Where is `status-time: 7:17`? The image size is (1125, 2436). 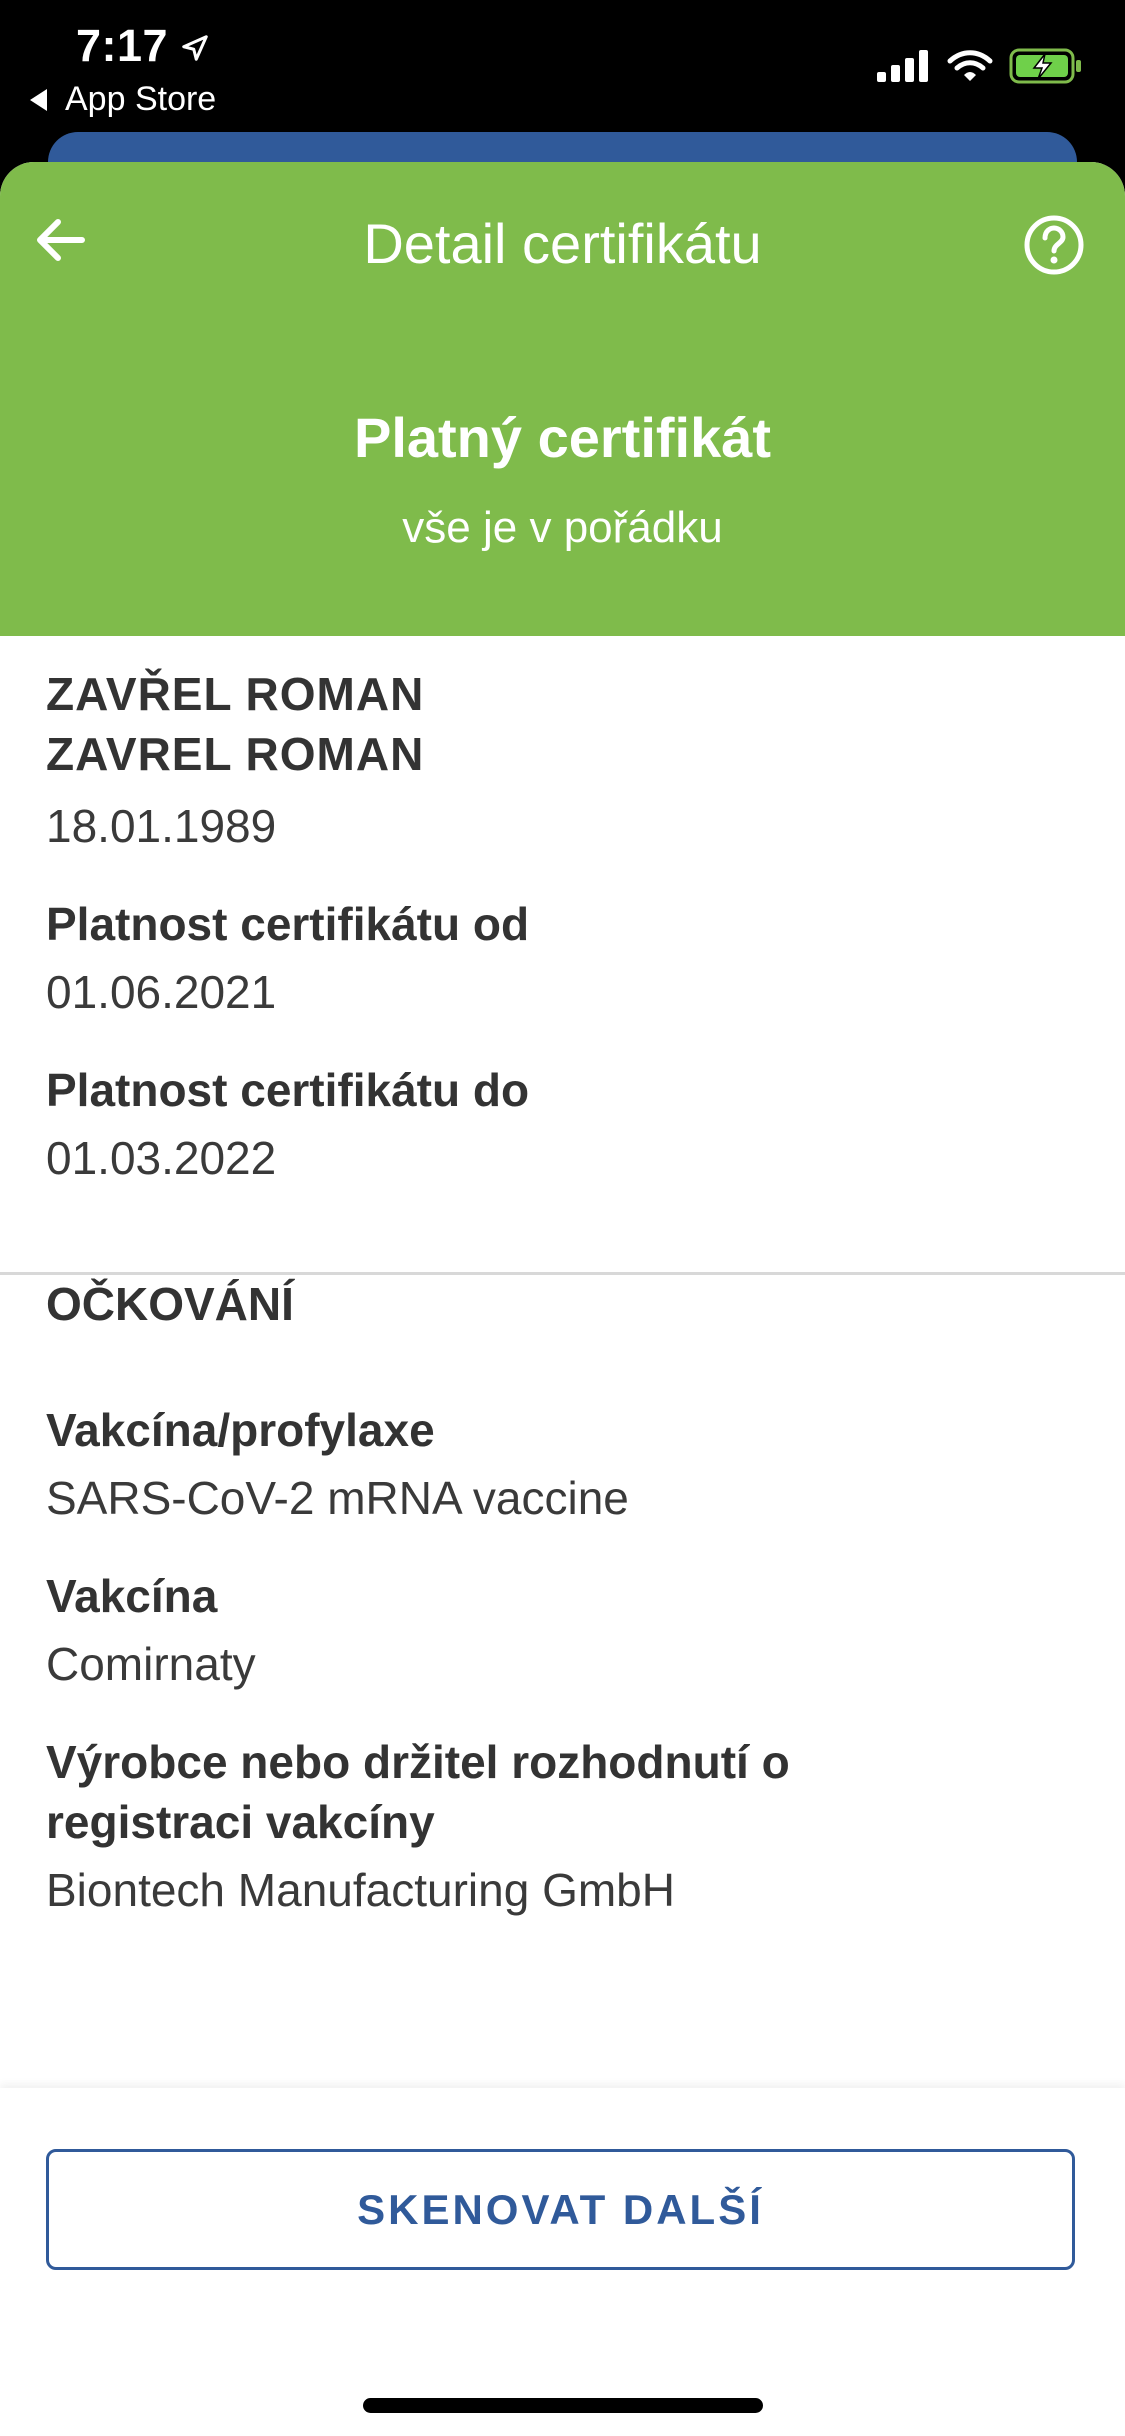 status-time: 7:17 is located at coordinates (143, 46).